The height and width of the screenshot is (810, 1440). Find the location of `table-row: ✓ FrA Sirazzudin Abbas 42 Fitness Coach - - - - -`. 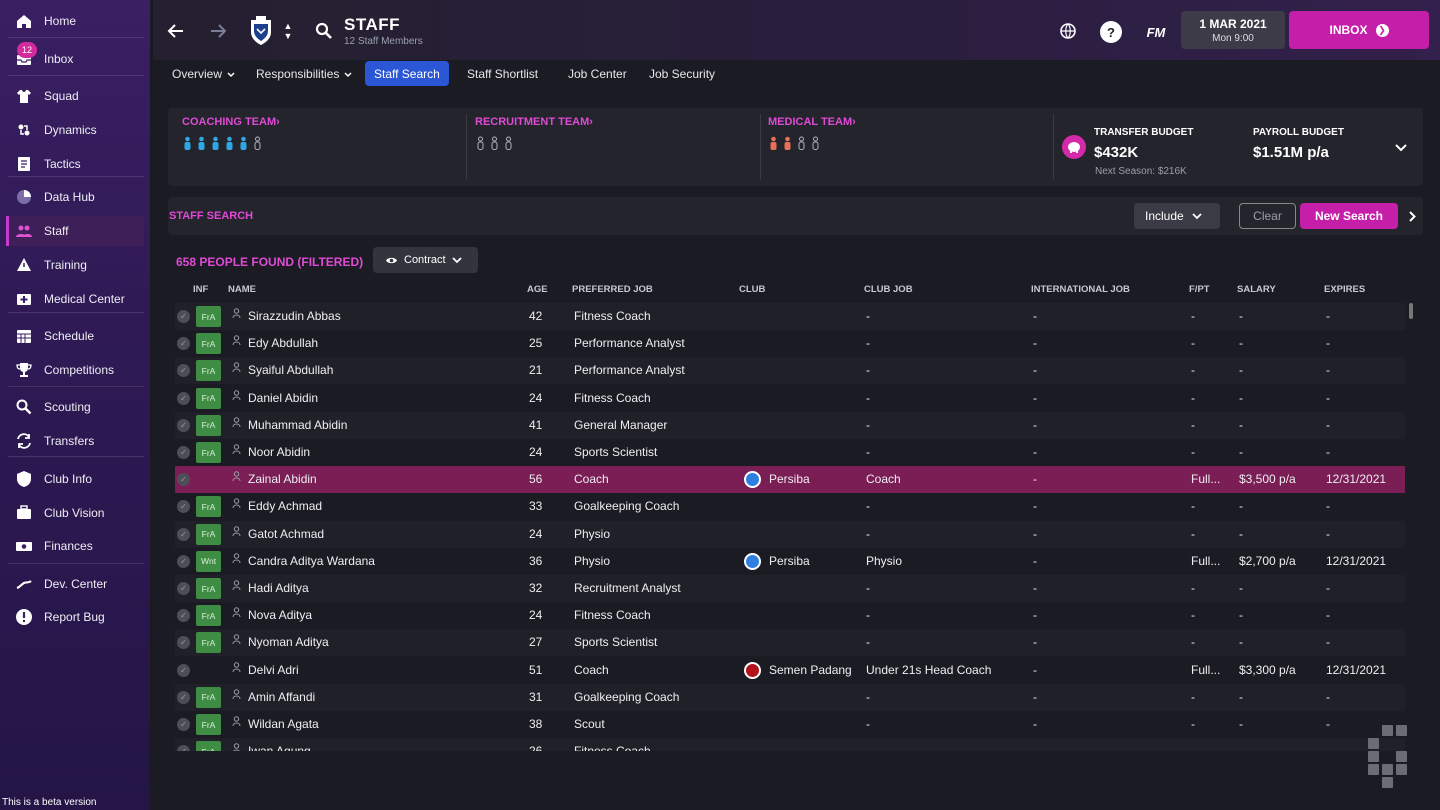

table-row: ✓ FrA Sirazzudin Abbas 42 Fitness Coach - - - - - is located at coordinates (790, 316).